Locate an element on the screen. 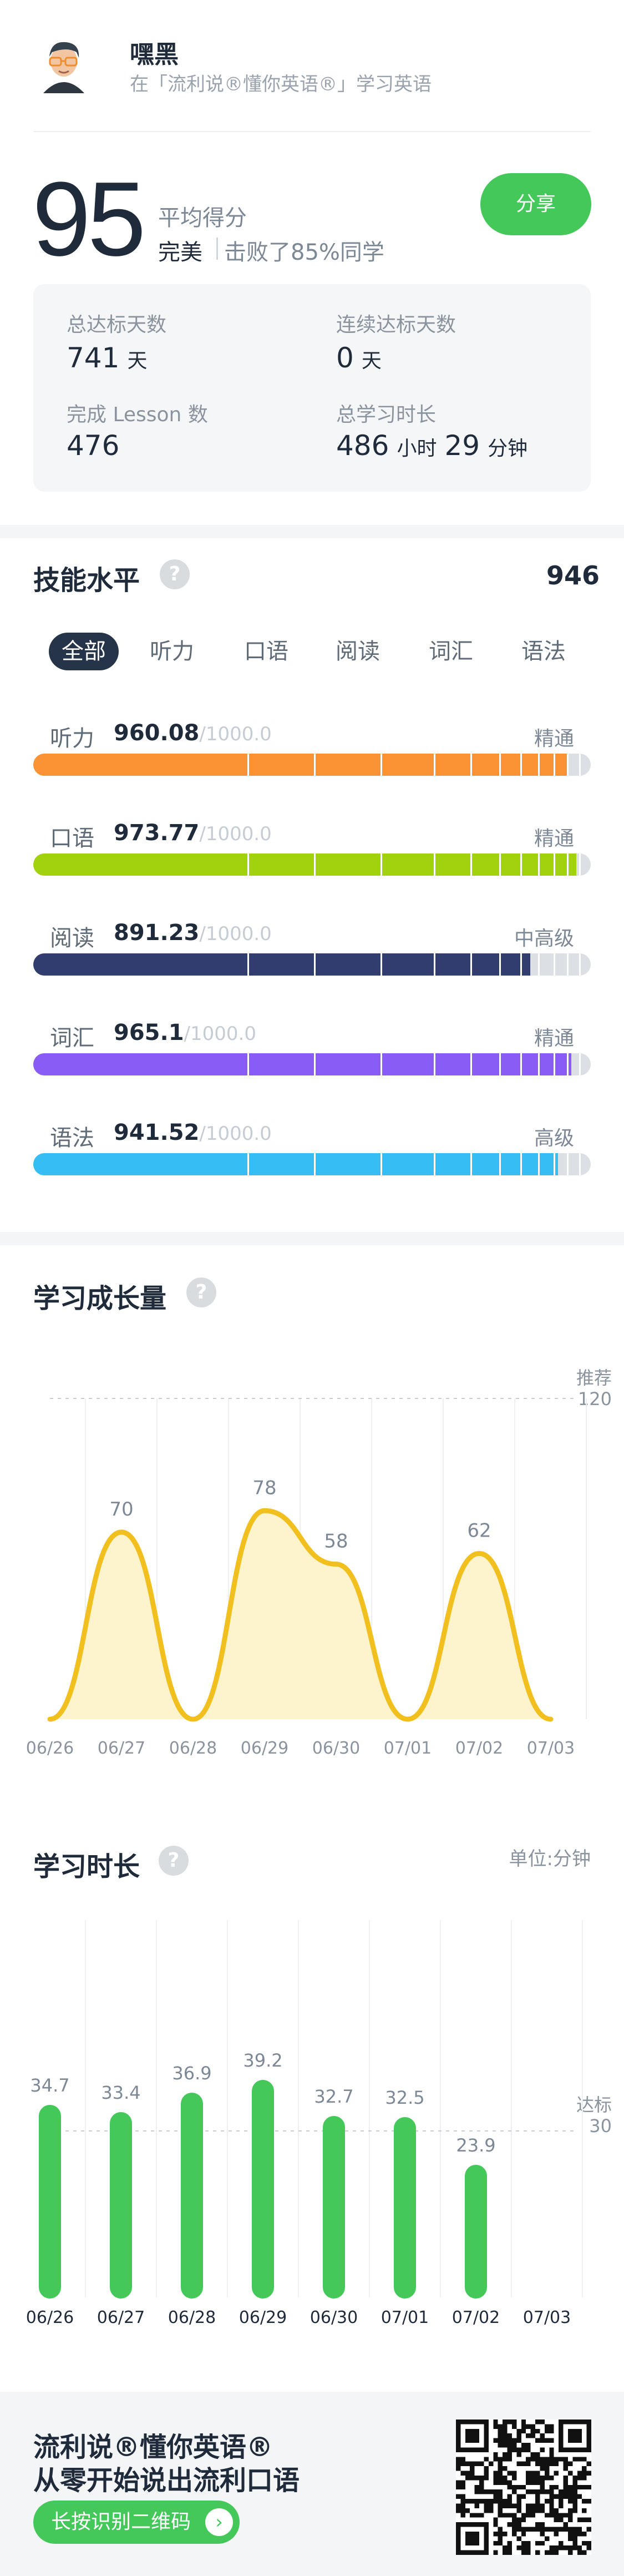 The height and width of the screenshot is (2576, 624). skill-row-reading: 阅读 891.23/1000.0 中高级 is located at coordinates (312, 946).